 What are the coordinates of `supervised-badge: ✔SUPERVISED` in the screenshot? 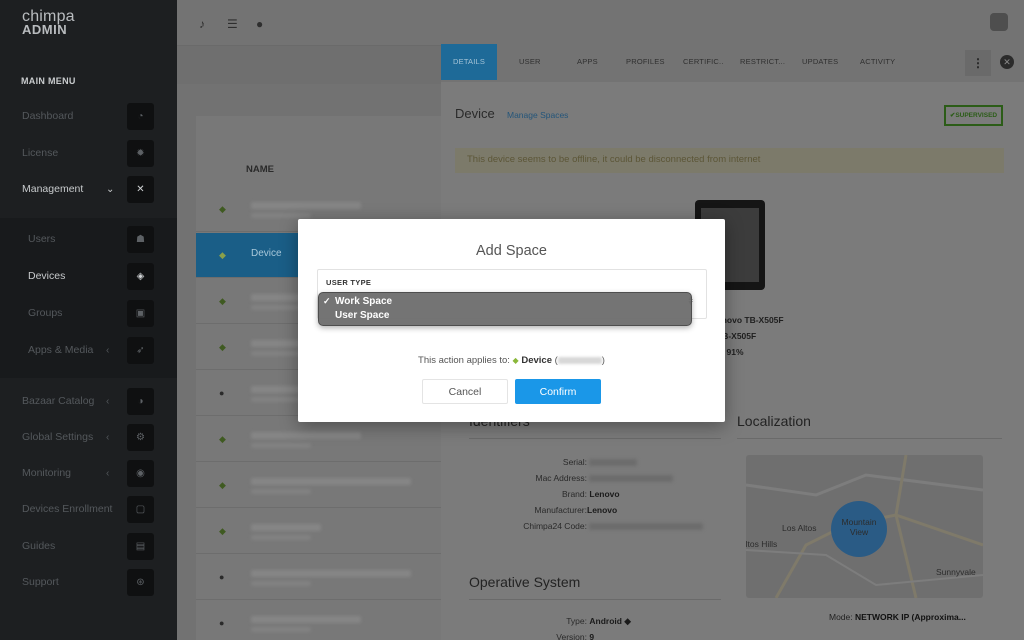 It's located at (973, 115).